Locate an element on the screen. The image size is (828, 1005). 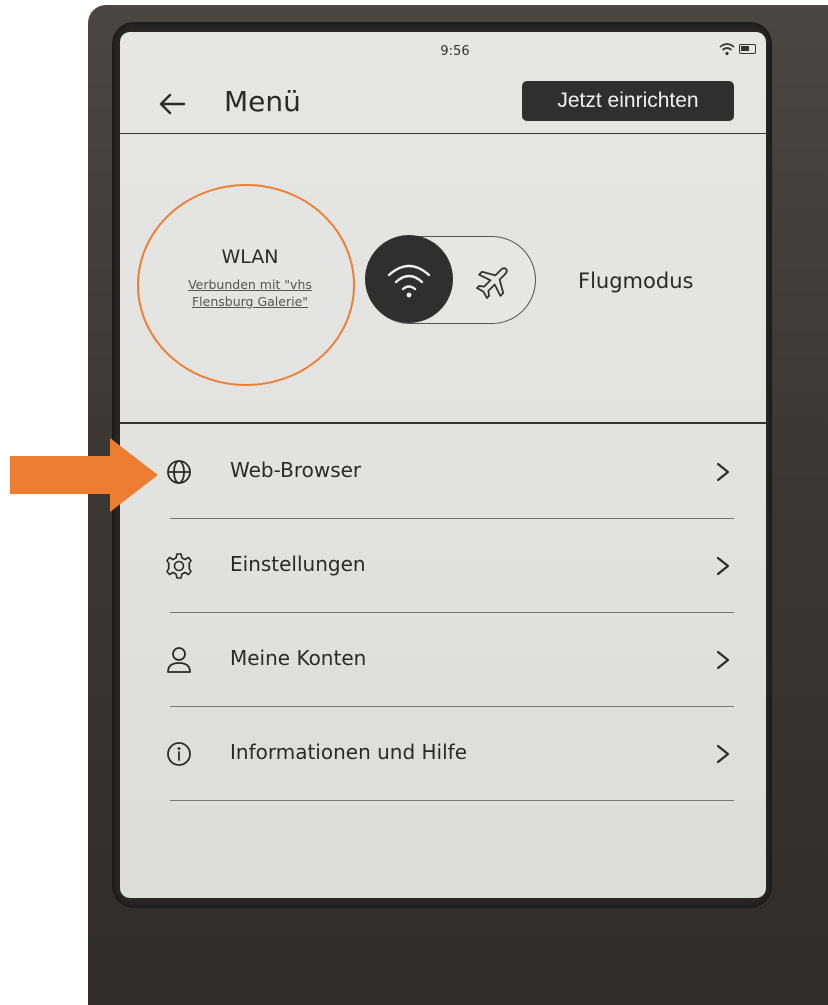
status-bar: 9:56 is located at coordinates (443, 49).